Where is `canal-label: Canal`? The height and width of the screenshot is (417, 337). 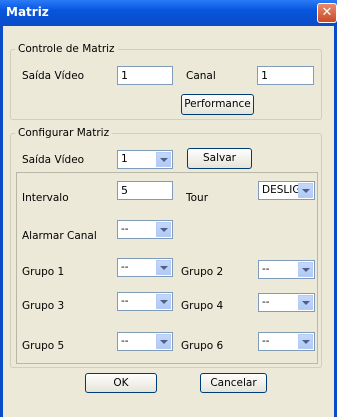 canal-label: Canal is located at coordinates (201, 76).